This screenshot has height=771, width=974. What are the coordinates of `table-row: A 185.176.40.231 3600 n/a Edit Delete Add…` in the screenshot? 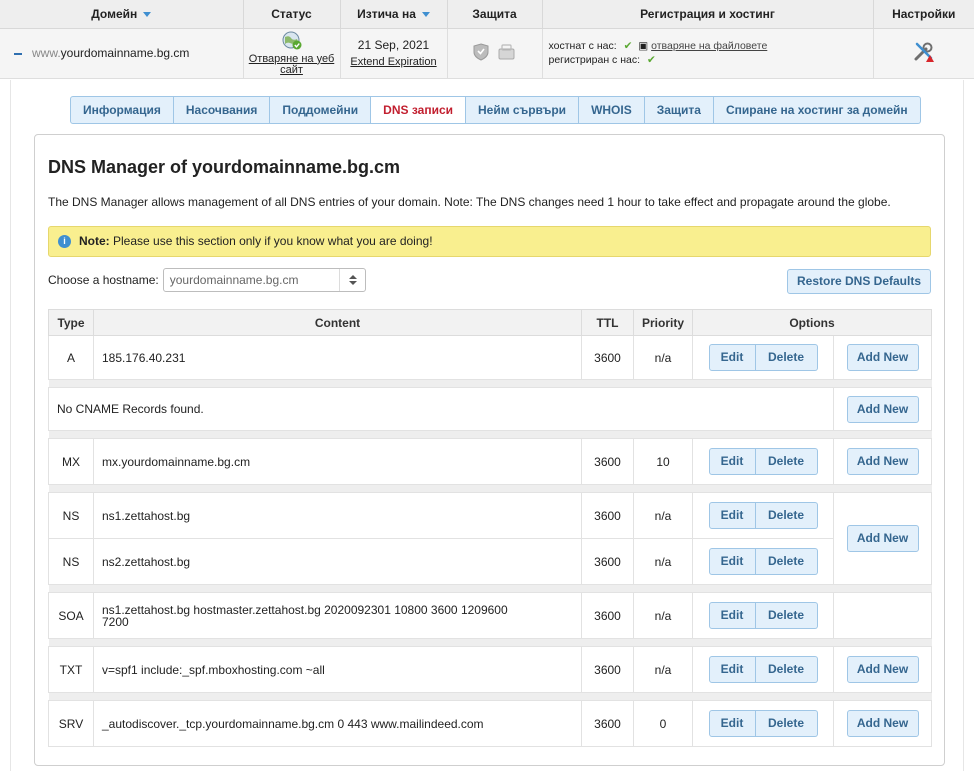 It's located at (490, 357).